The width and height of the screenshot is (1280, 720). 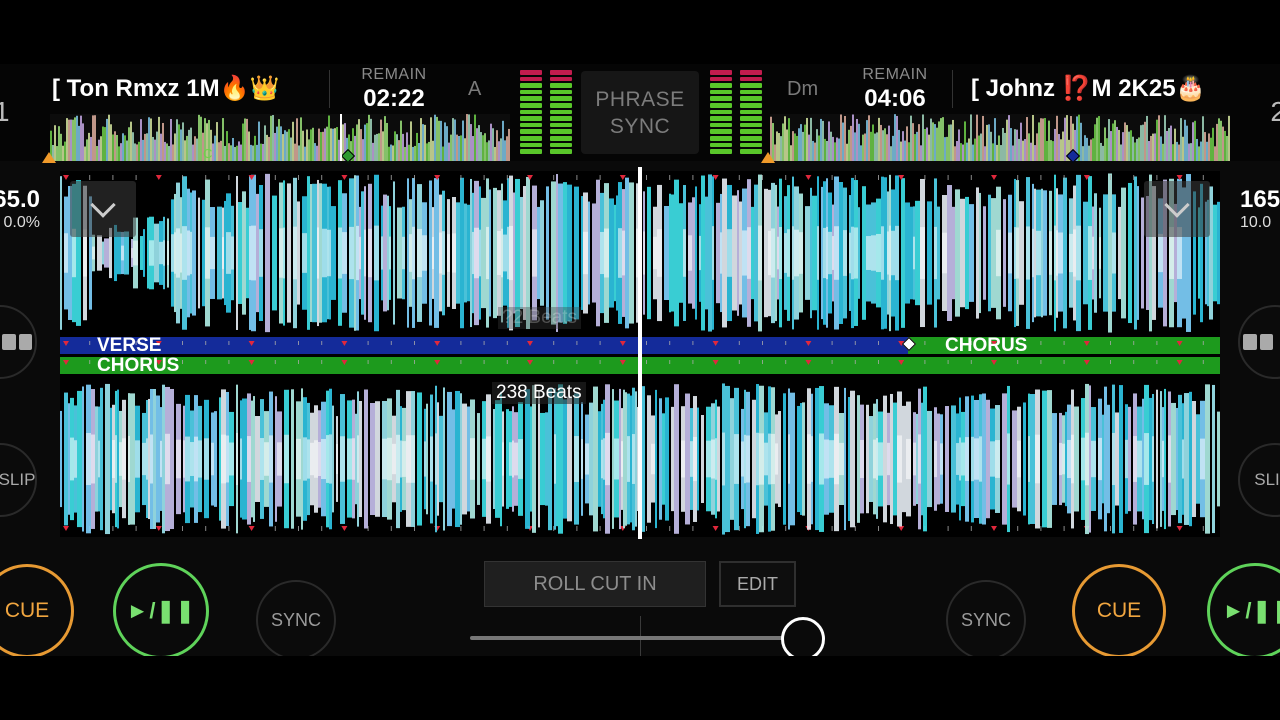 I want to click on deck-1-play-pause-button: ►/❚❚, so click(x=161, y=609).